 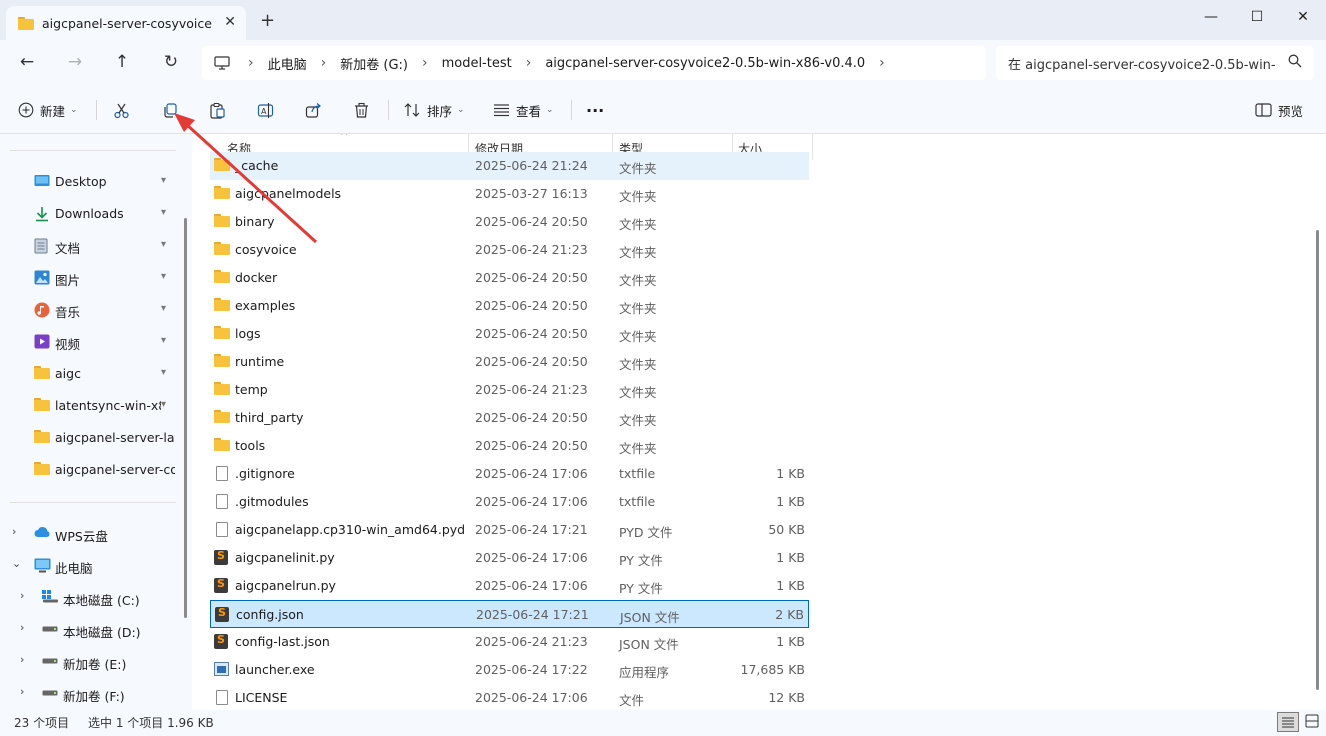 What do you see at coordinates (1211, 18) in the screenshot?
I see `minimize-button: —` at bounding box center [1211, 18].